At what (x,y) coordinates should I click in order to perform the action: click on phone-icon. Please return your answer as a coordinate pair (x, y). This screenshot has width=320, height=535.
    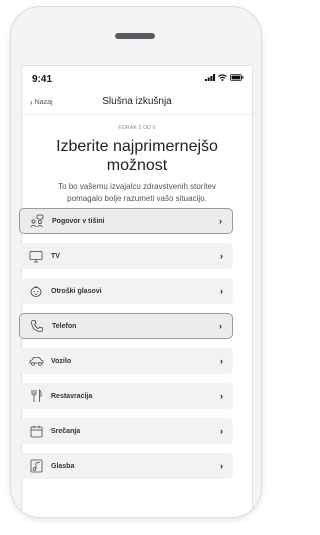
    Looking at the image, I should click on (37, 326).